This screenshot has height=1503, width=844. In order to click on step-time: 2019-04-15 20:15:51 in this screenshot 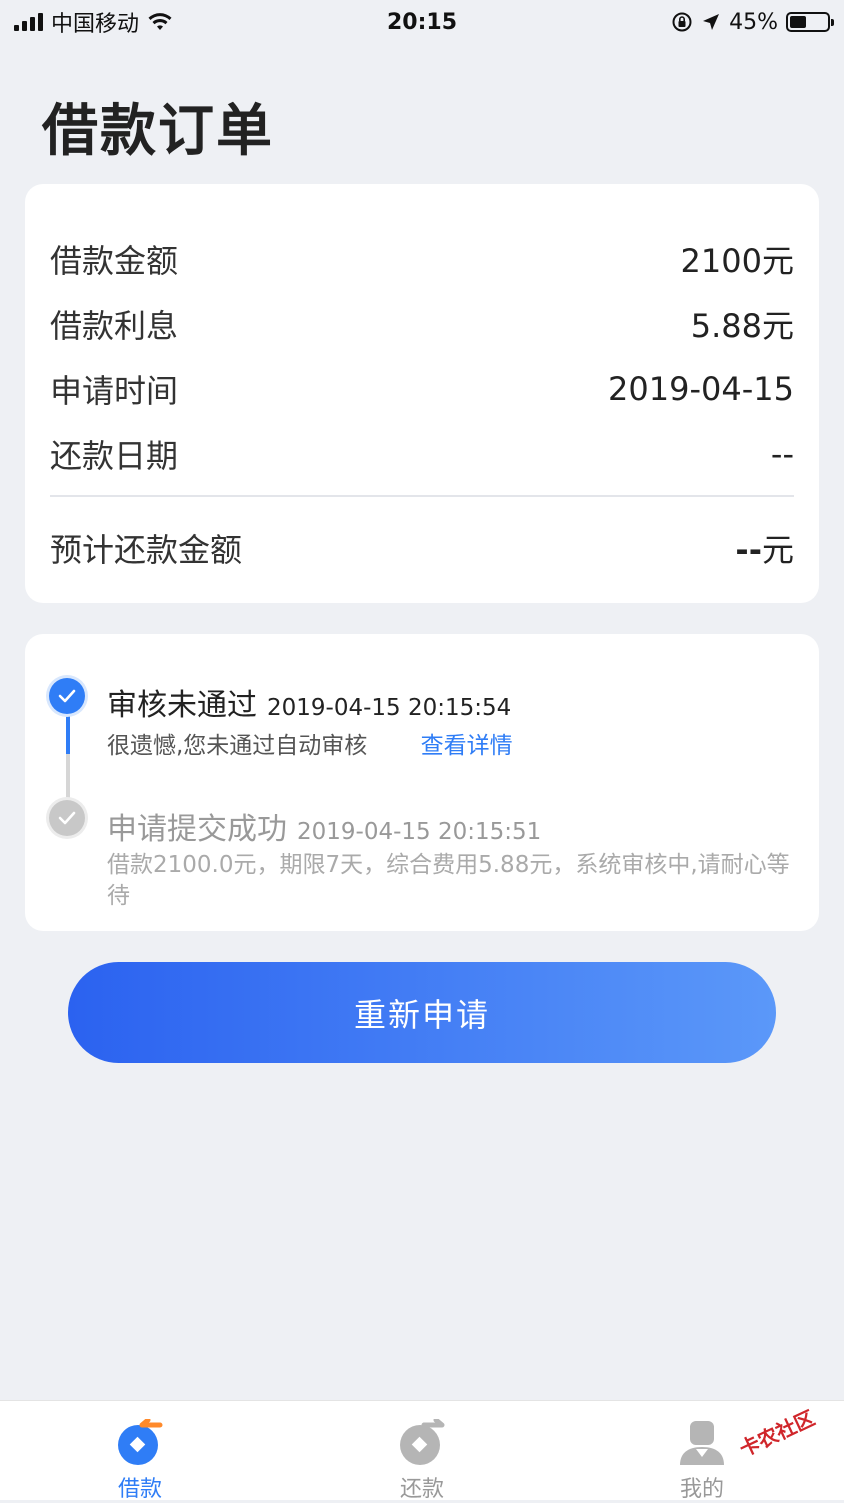, I will do `click(419, 832)`.